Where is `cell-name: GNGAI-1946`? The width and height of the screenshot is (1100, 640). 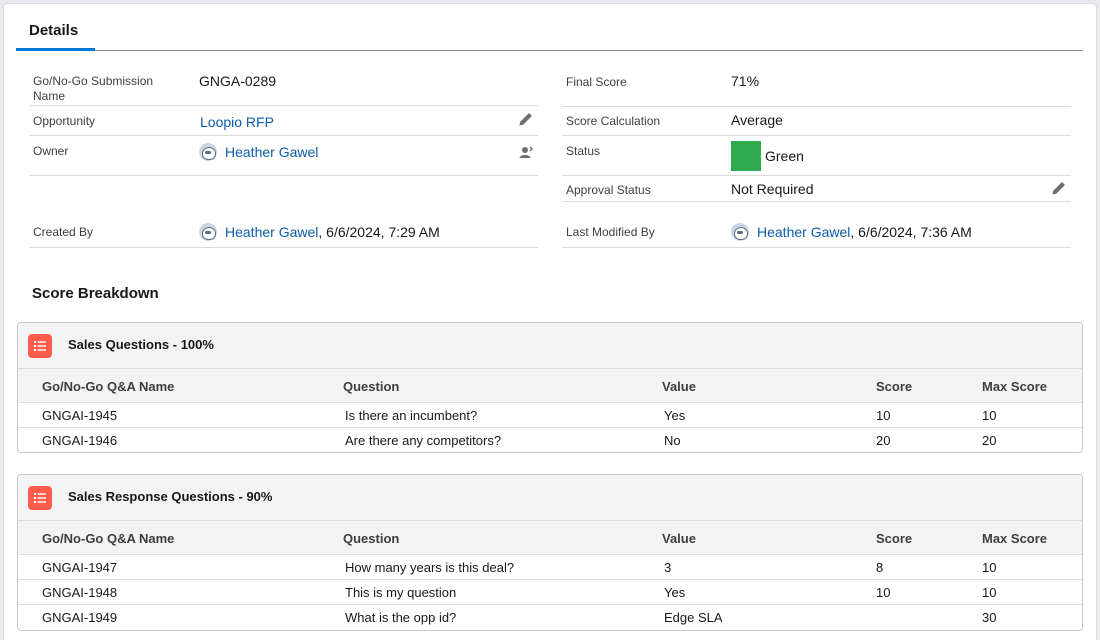 cell-name: GNGAI-1946 is located at coordinates (80, 440).